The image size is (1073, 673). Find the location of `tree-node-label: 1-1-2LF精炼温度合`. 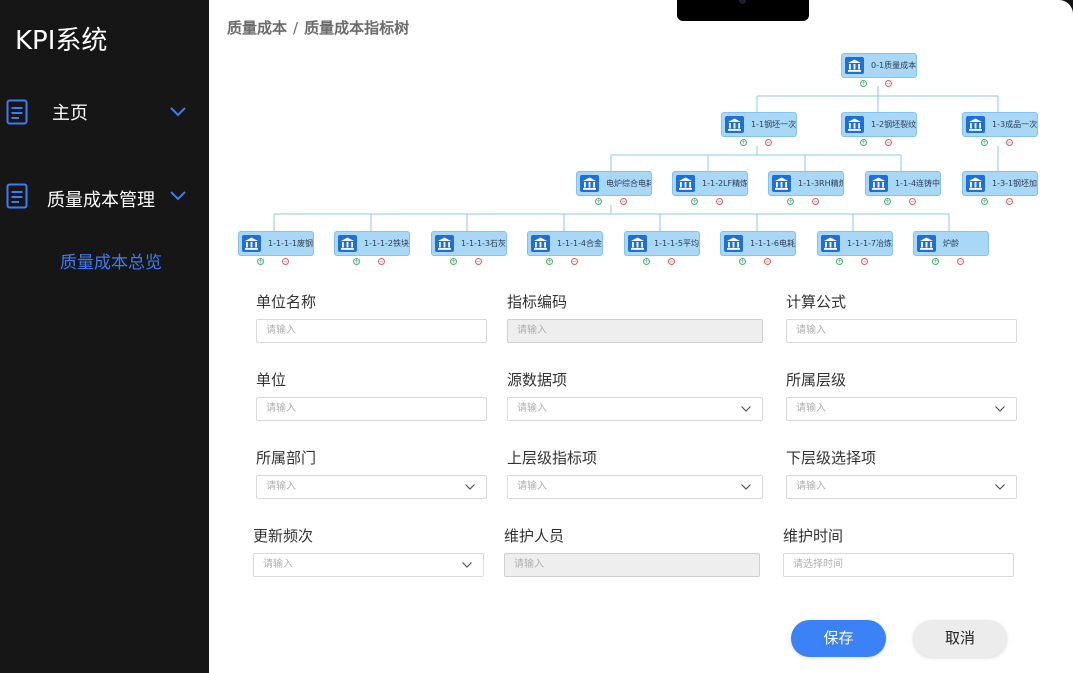

tree-node-label: 1-1-2LF精炼温度合 is located at coordinates (724, 183).